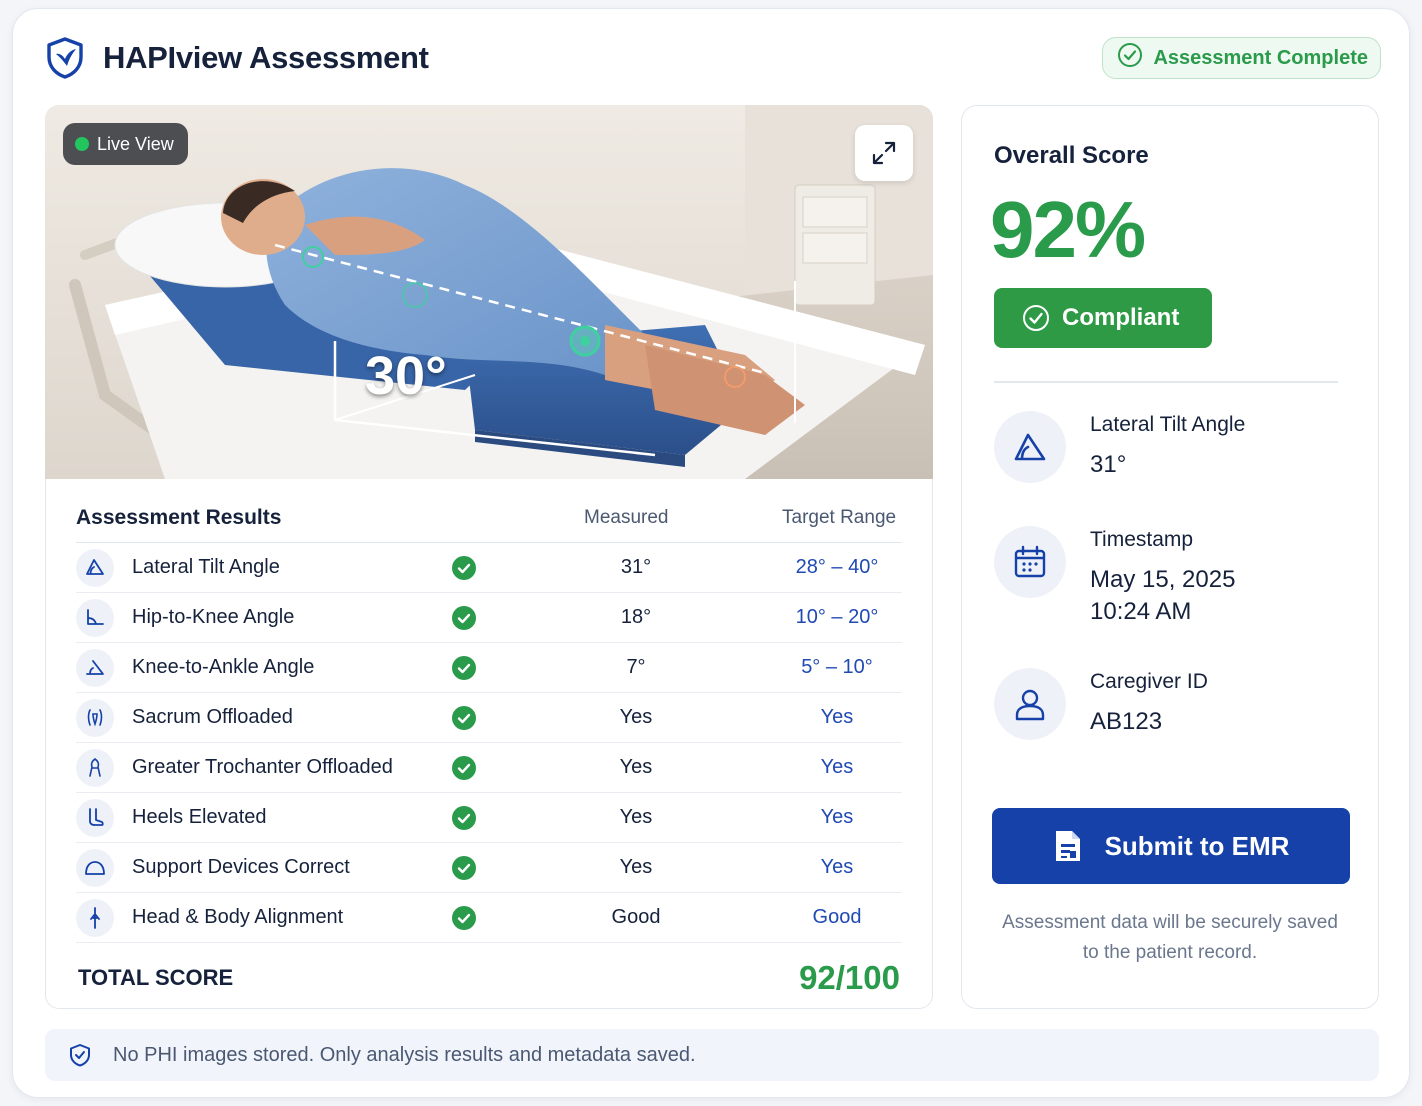 The width and height of the screenshot is (1422, 1106). I want to click on row-measured: 18°, so click(636, 617).